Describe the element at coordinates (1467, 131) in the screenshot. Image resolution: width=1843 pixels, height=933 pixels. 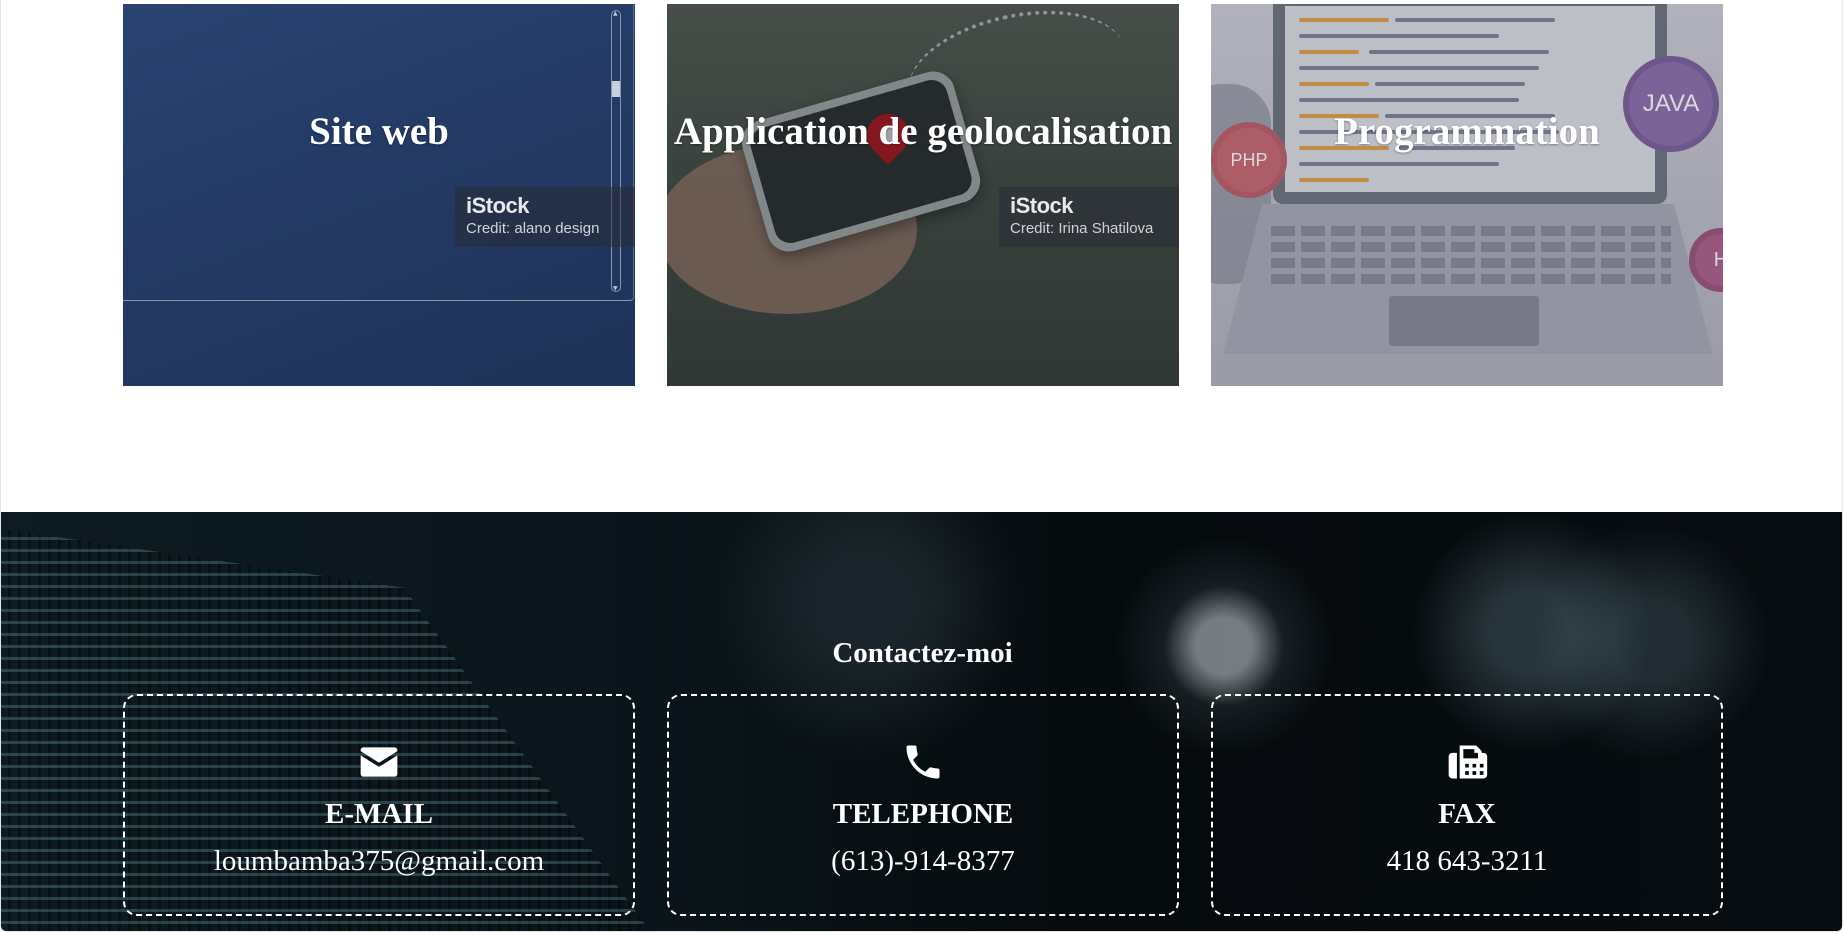
I see `service-title: Programmation` at that location.